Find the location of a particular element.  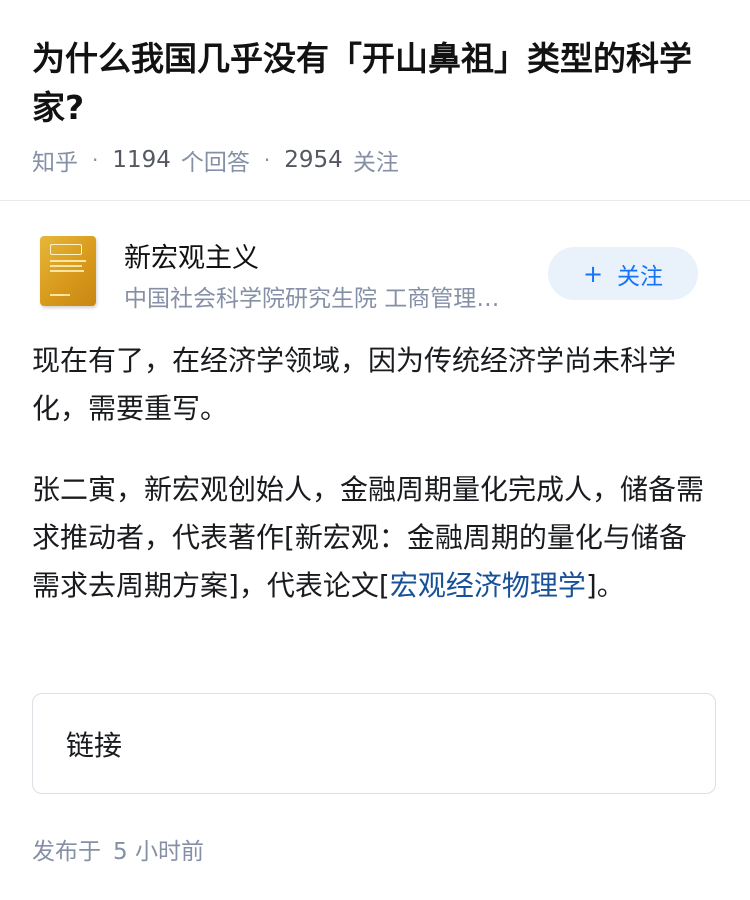

link-card: 链接 is located at coordinates (374, 743).